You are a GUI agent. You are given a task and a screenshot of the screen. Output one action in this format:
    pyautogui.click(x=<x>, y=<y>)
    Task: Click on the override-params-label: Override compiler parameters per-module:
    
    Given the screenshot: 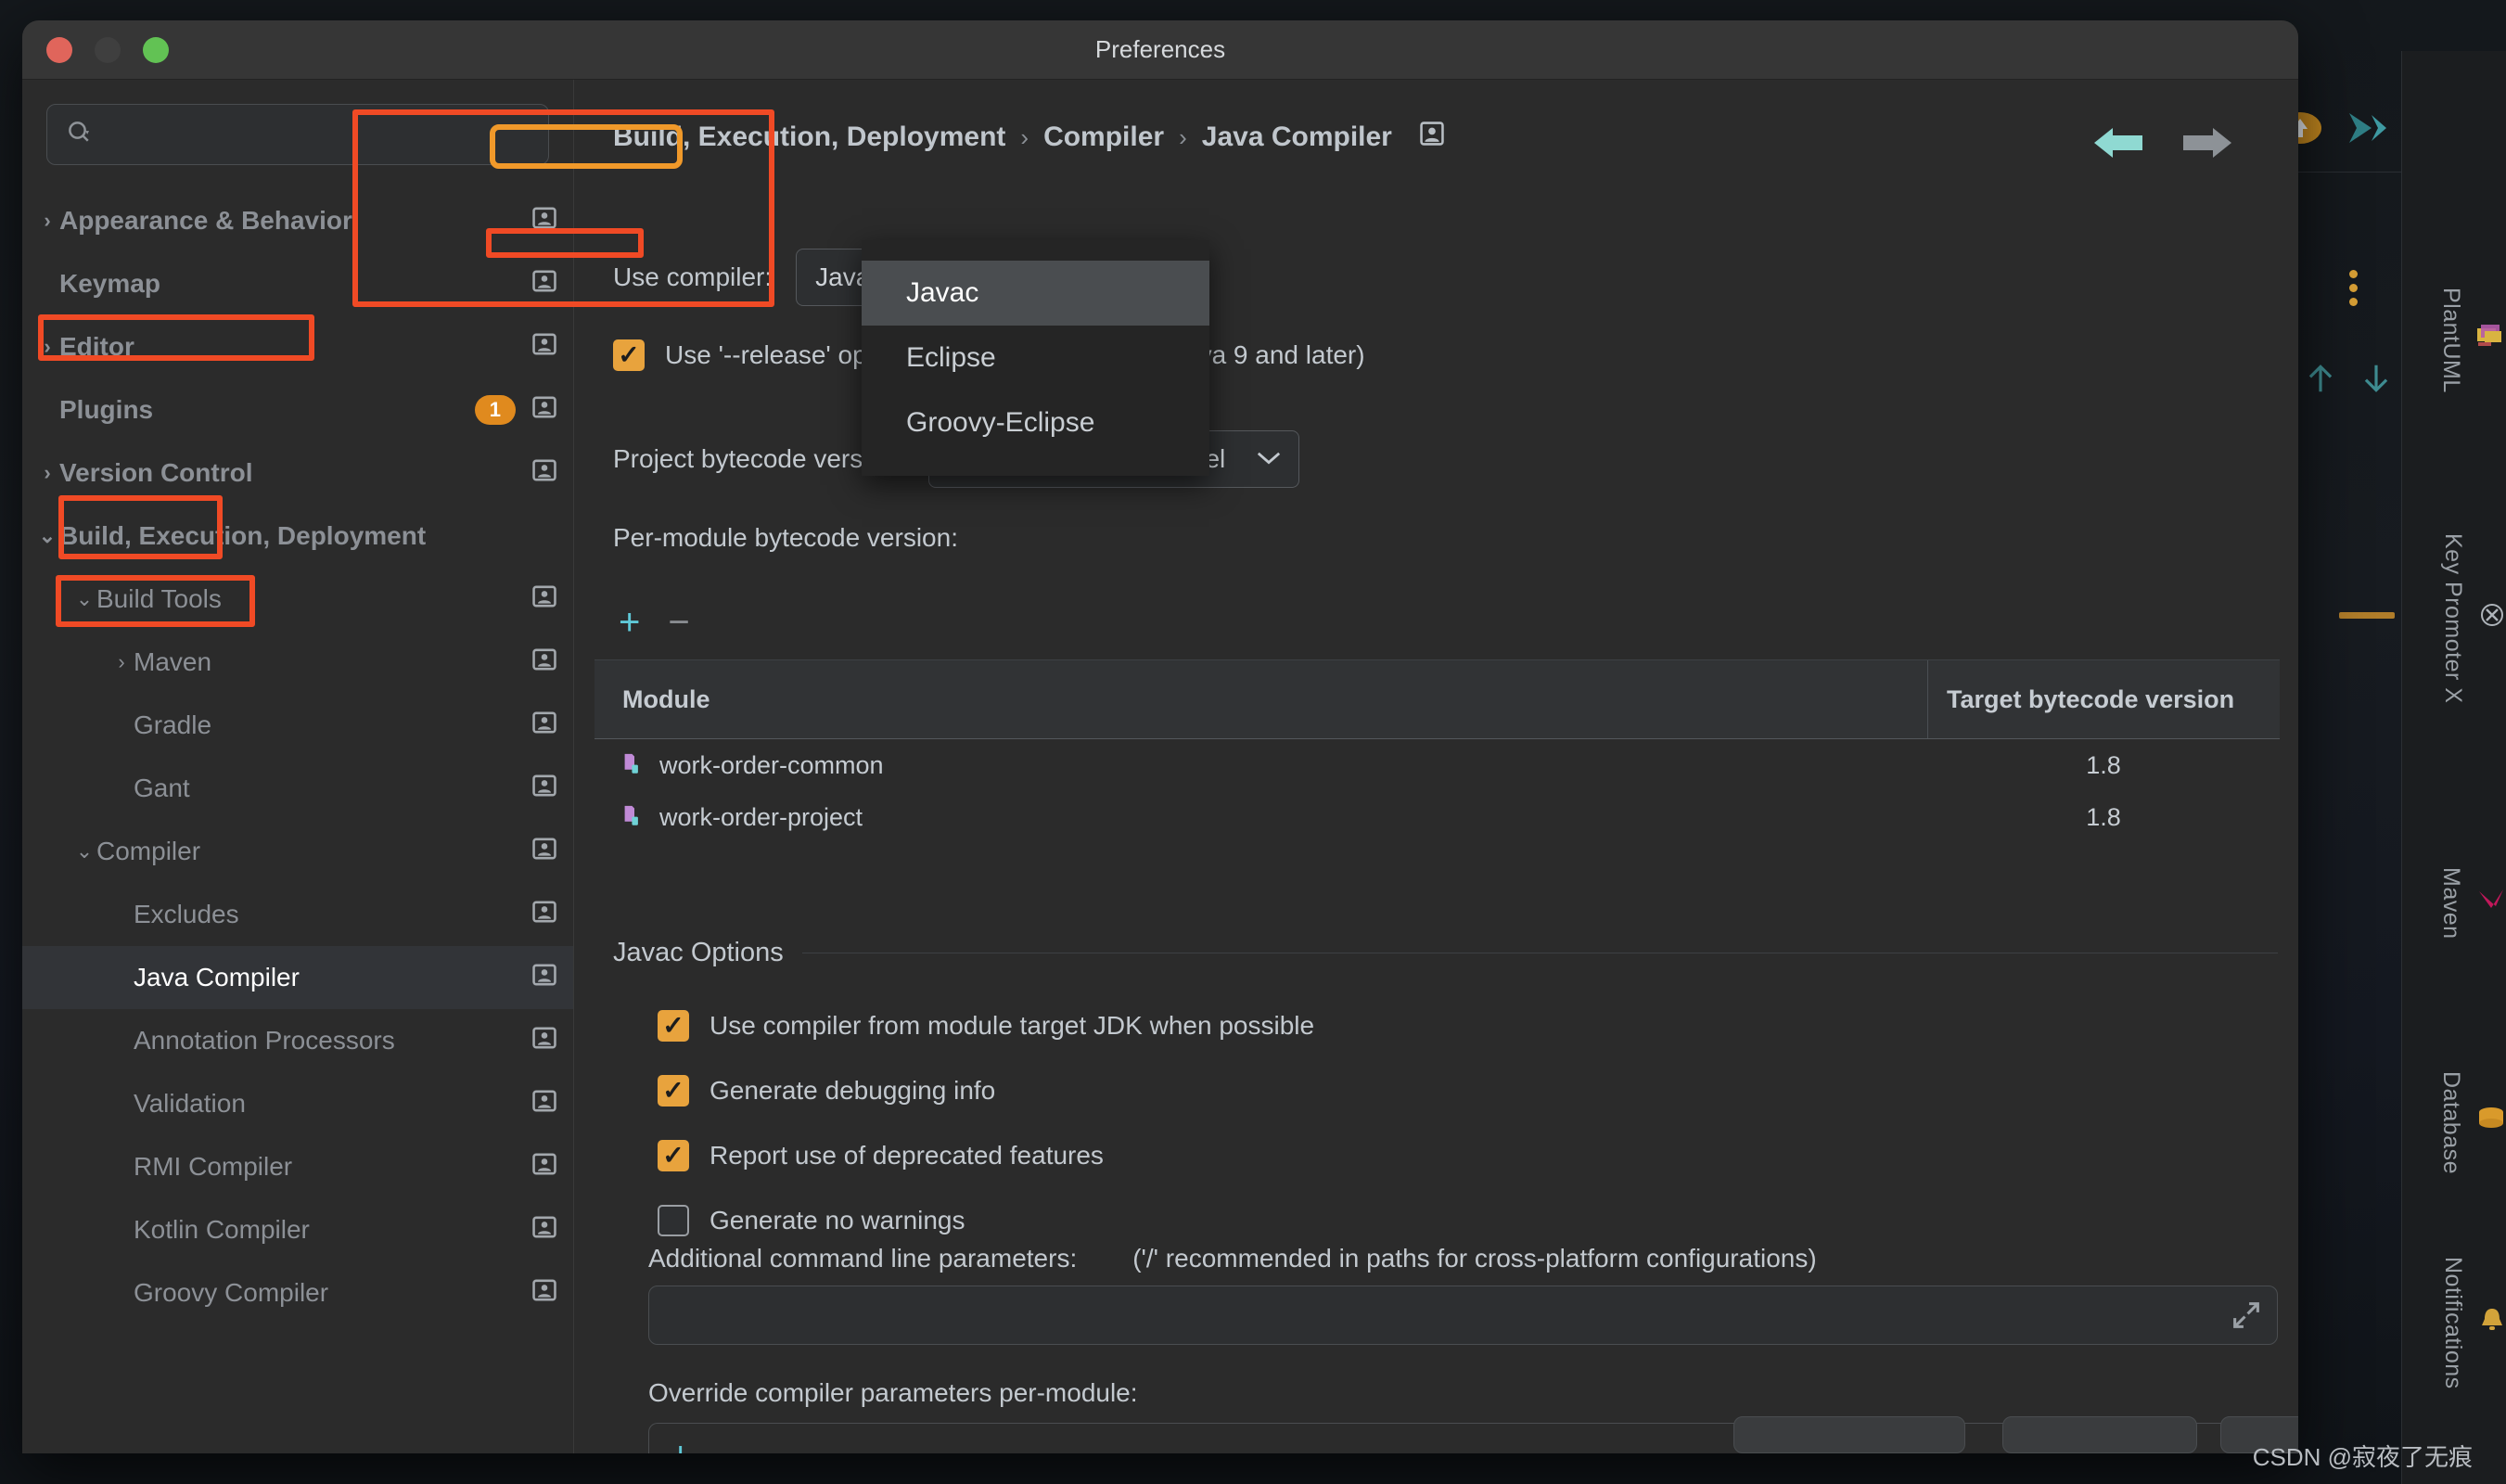 What is the action you would take?
    pyautogui.click(x=893, y=1392)
    